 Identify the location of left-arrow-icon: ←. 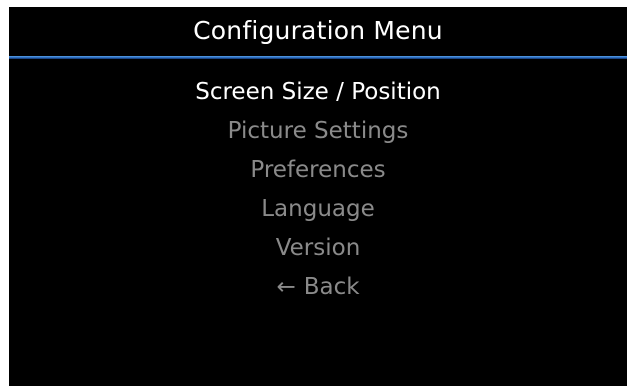
(286, 287).